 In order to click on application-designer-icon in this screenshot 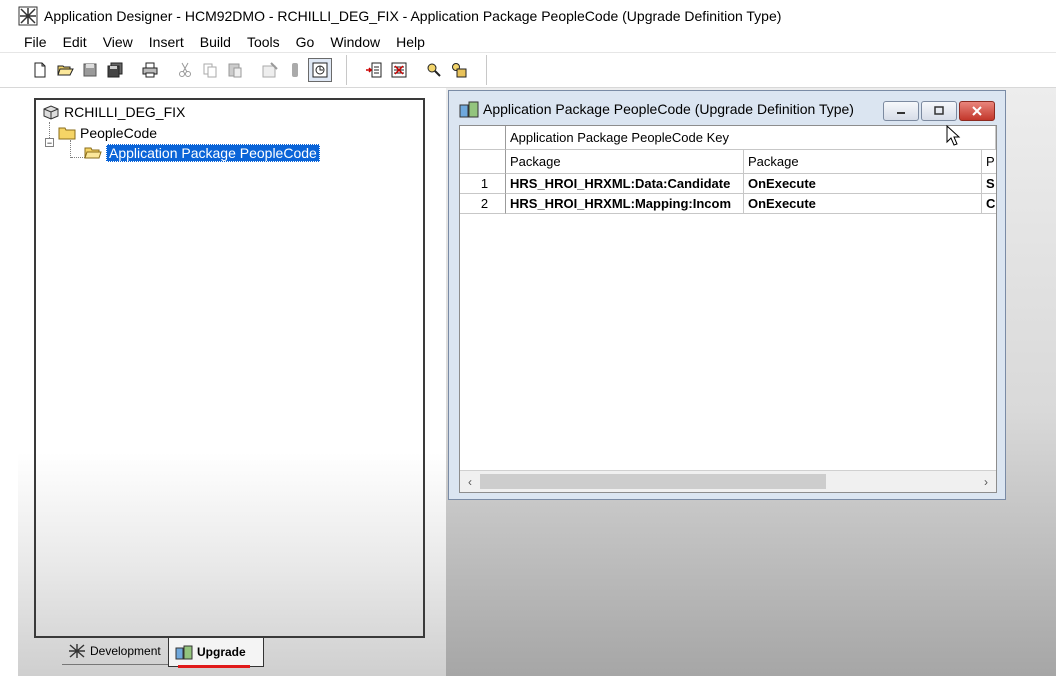, I will do `click(28, 16)`.